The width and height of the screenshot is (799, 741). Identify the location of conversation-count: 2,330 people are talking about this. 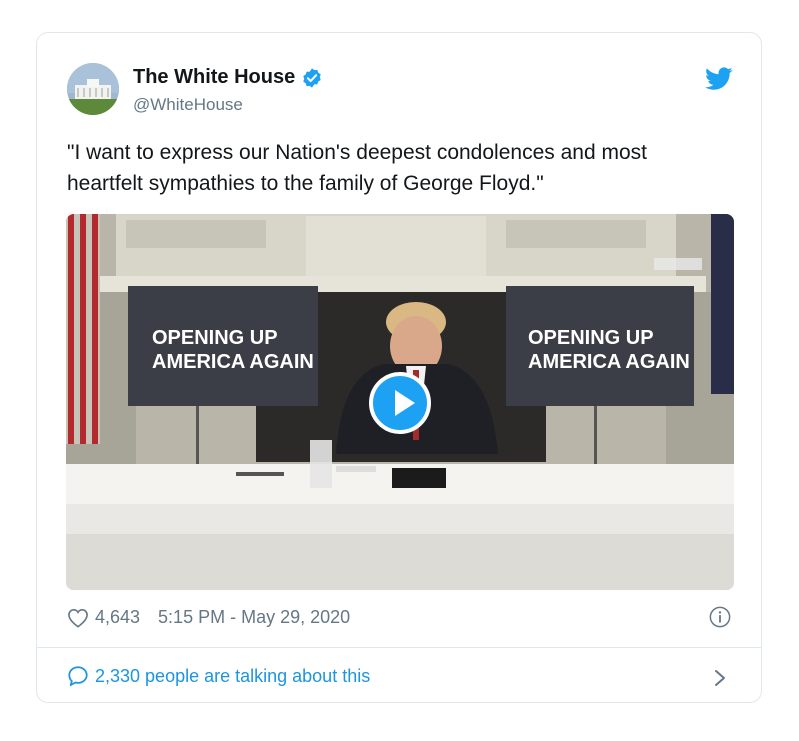
(233, 675).